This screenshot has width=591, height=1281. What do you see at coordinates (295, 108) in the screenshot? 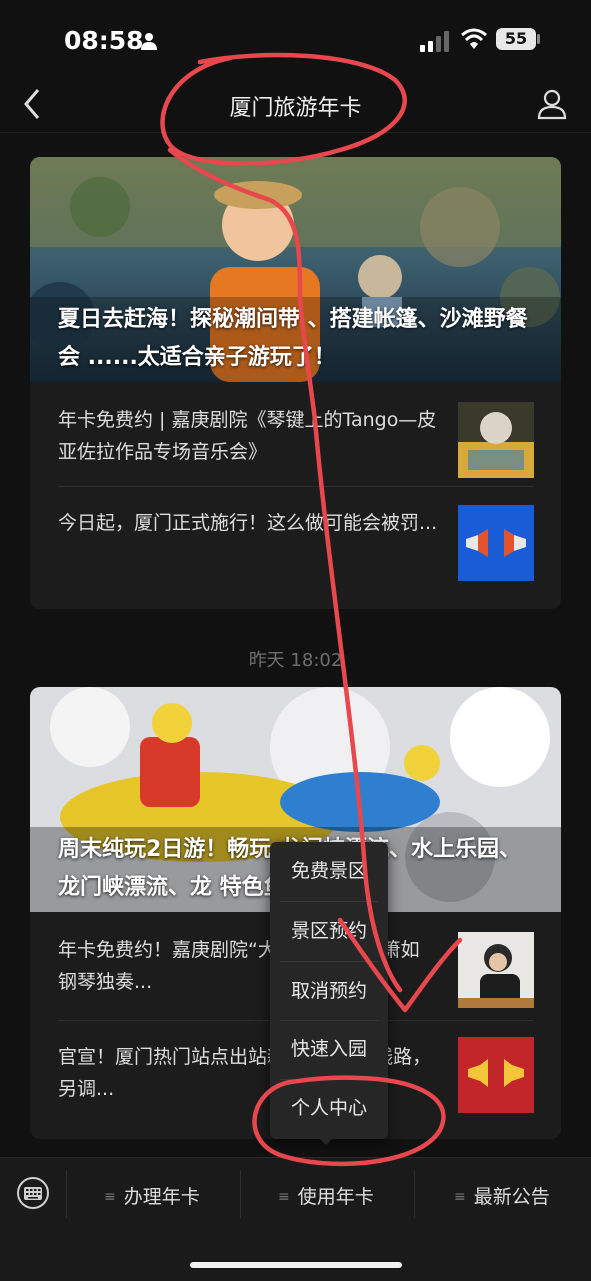
I see `page-title: 厦门旅游年卡` at bounding box center [295, 108].